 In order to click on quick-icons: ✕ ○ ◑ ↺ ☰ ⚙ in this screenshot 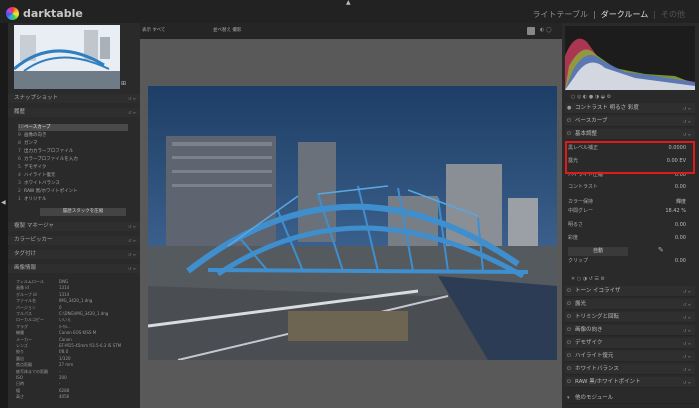, I will do `click(588, 279)`.